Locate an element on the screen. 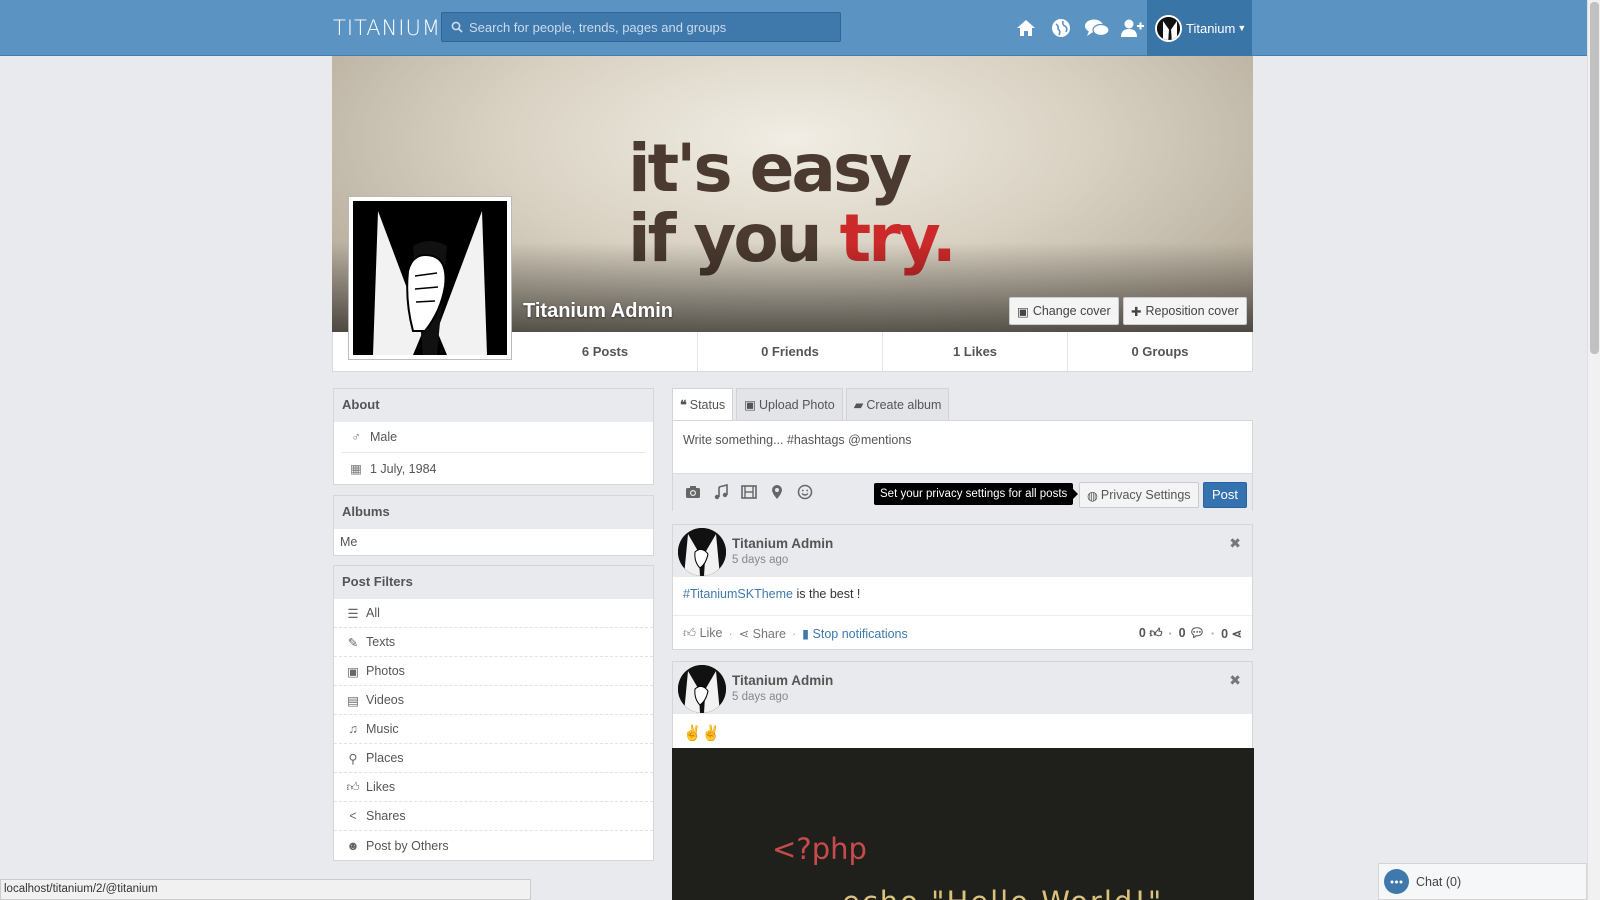 The height and width of the screenshot is (900, 1600). scrollbar-thumb is located at coordinates (1594, 178).